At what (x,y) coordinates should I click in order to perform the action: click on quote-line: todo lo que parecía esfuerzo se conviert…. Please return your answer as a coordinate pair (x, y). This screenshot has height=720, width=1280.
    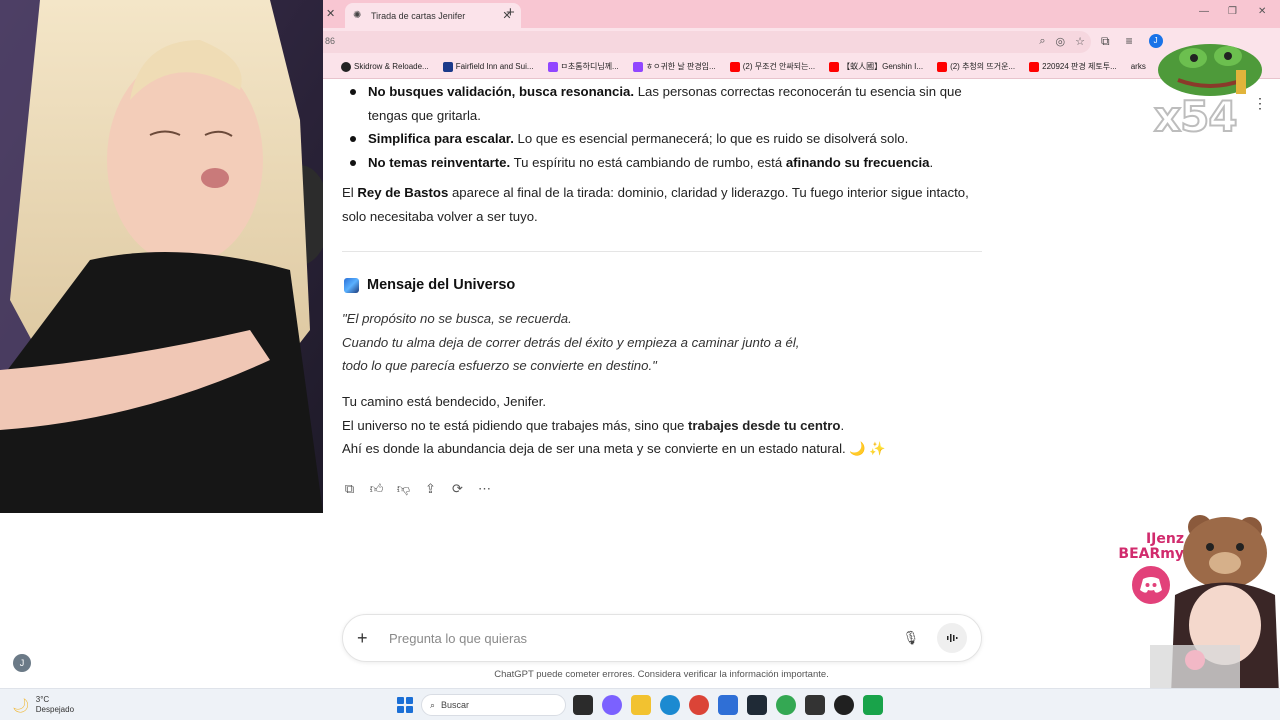
    Looking at the image, I should click on (499, 365).